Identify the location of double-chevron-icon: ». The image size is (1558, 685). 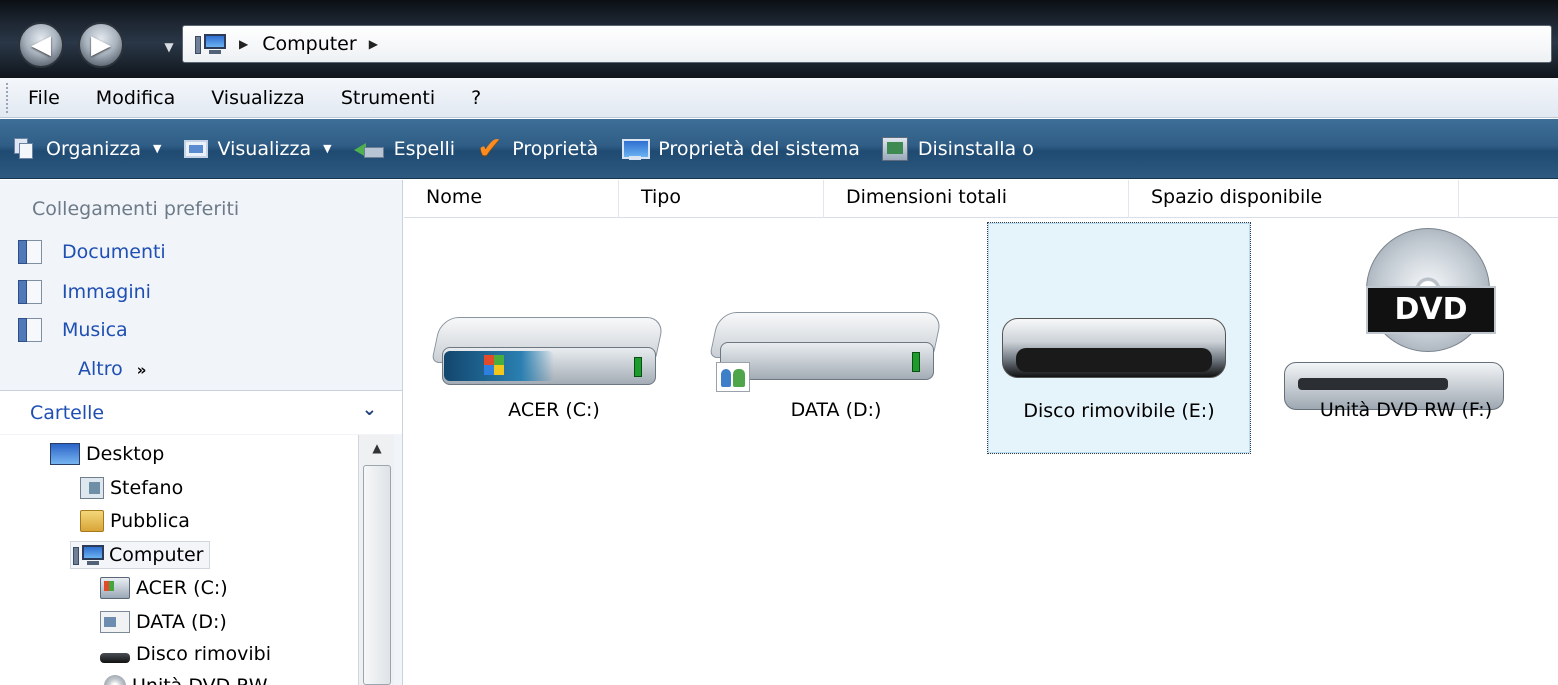
(141, 370).